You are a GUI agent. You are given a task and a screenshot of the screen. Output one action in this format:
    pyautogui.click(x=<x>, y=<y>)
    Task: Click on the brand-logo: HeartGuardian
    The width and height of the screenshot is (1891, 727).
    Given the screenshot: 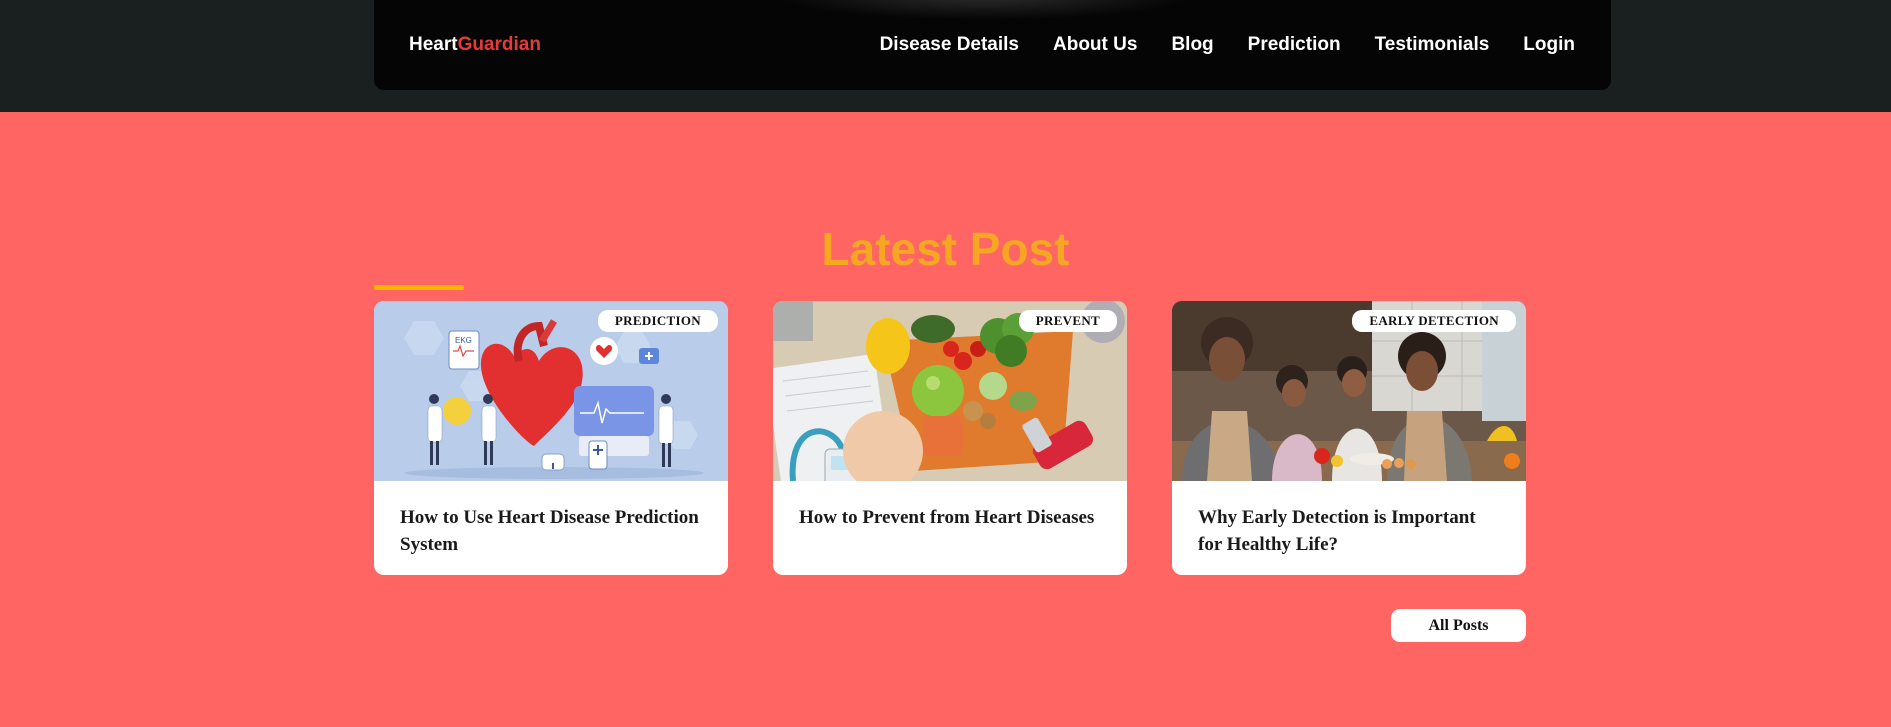 What is the action you would take?
    pyautogui.click(x=475, y=45)
    